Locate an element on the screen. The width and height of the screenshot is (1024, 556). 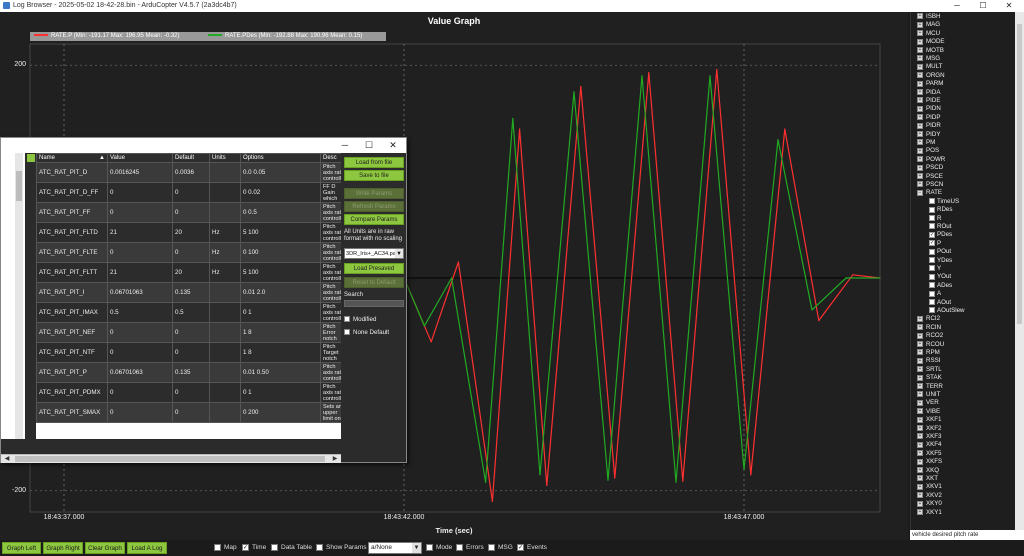
table-row: ATC_RAT_PIT_NEF 0 0 1 8 Pitch Error notch is located at coordinates (192, 332).